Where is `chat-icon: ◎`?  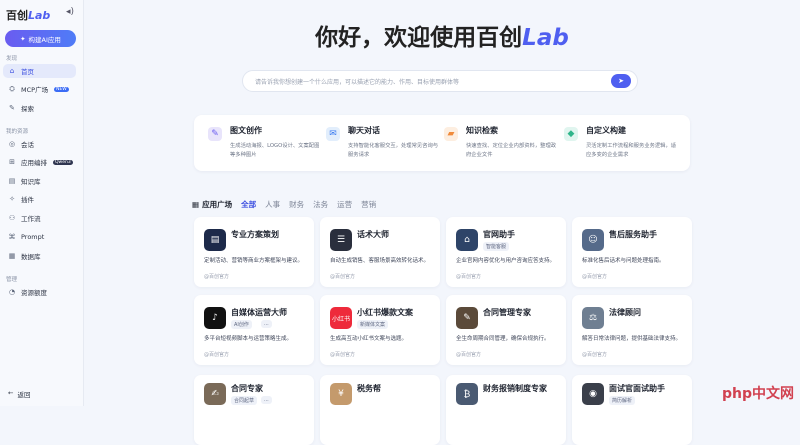 chat-icon: ◎ is located at coordinates (12, 144).